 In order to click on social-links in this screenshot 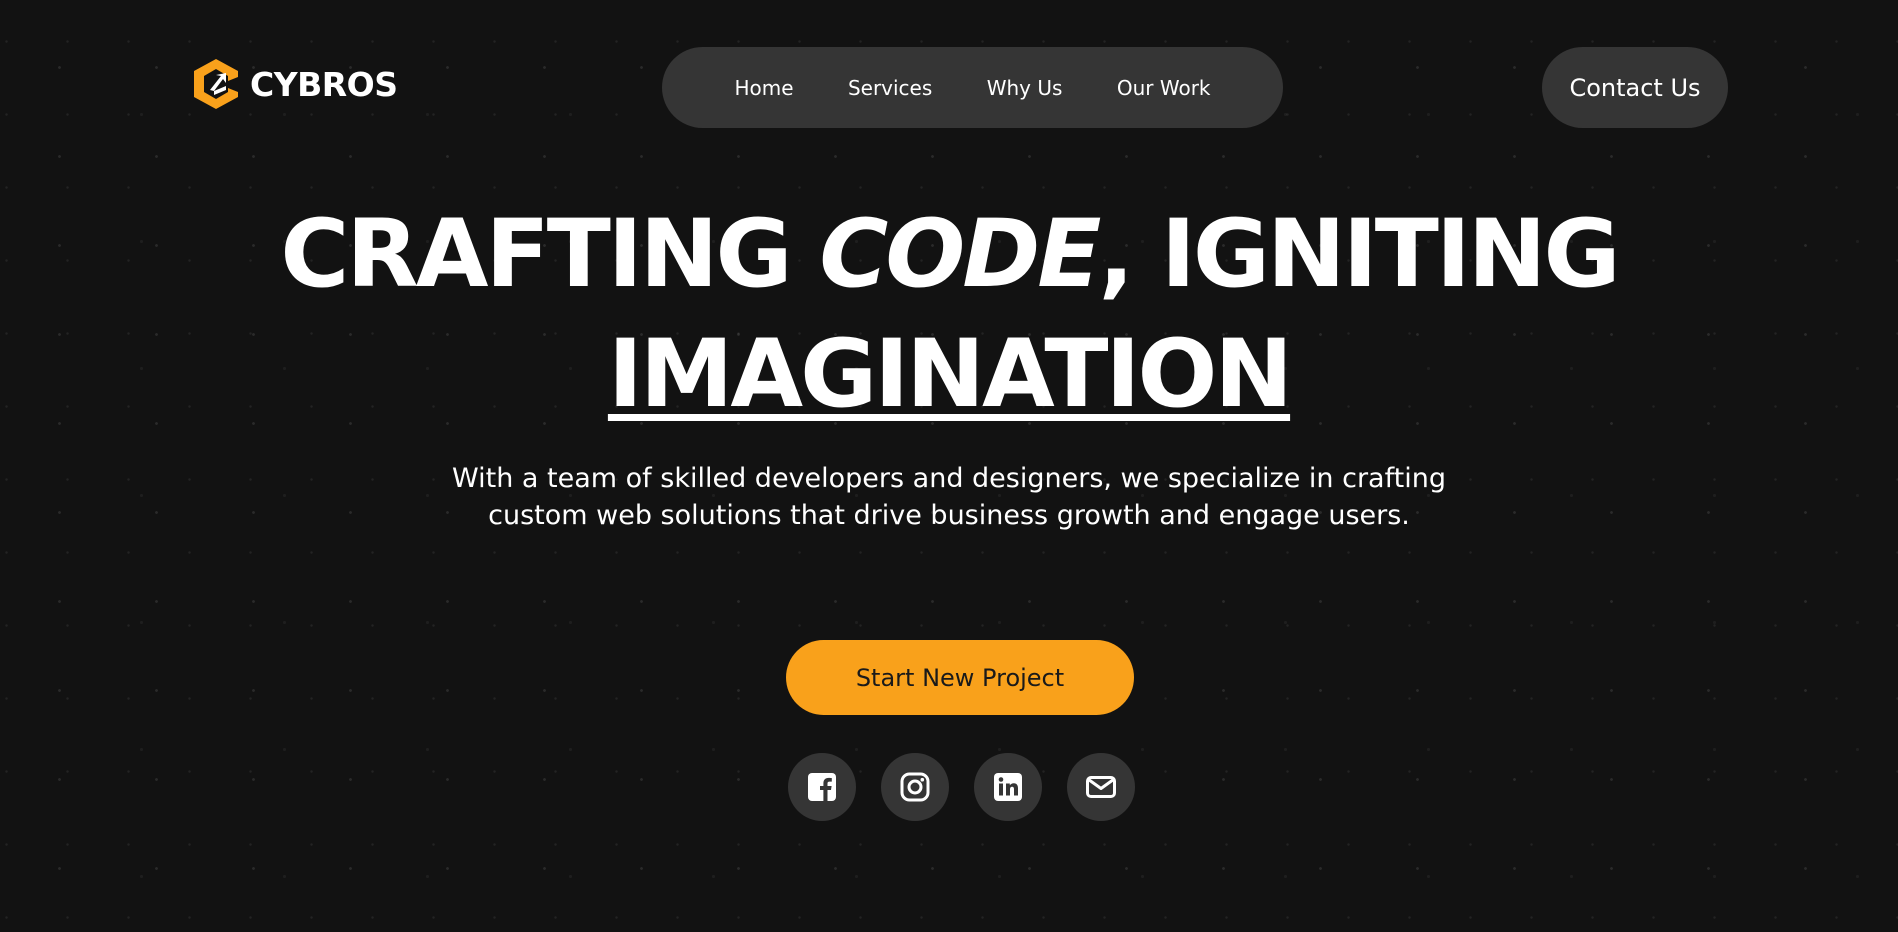, I will do `click(961, 787)`.